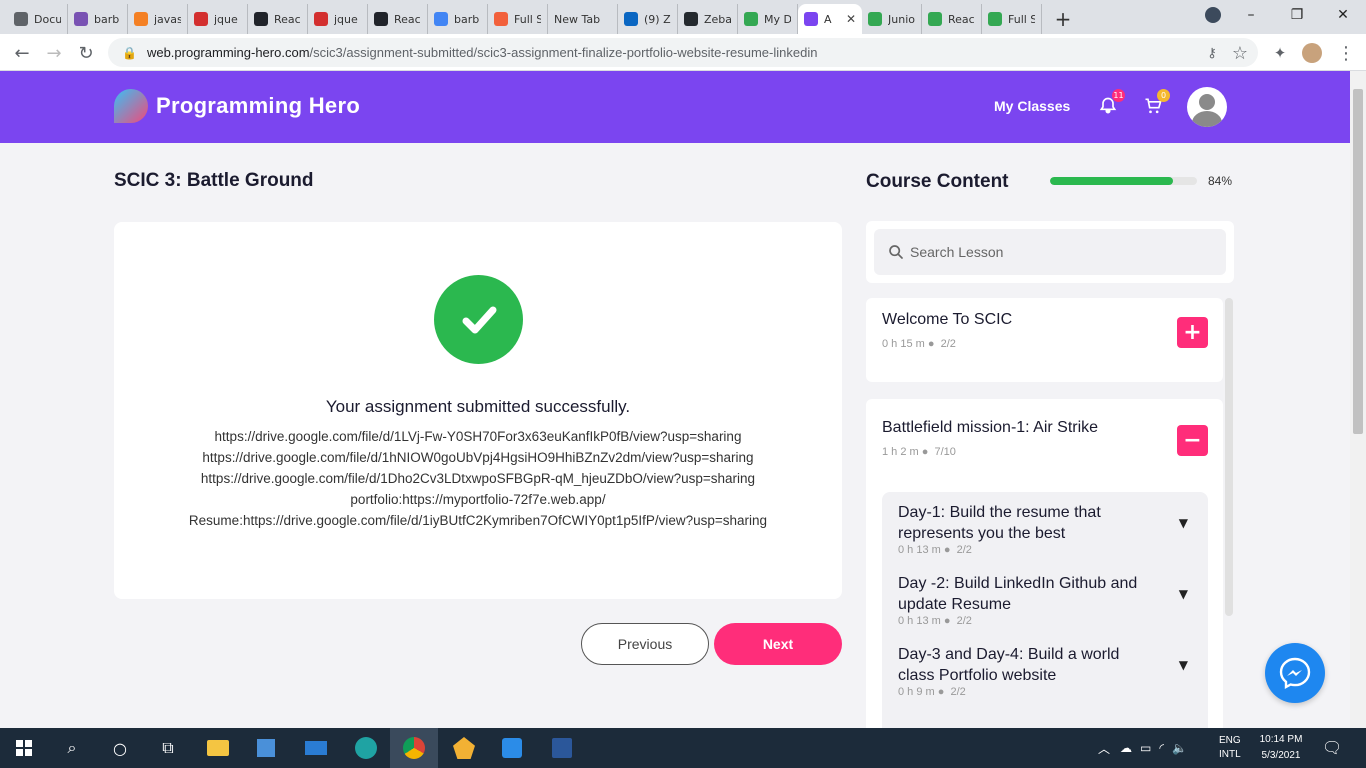 Image resolution: width=1366 pixels, height=768 pixels. Describe the element at coordinates (577, 19) in the screenshot. I see `browser-tab-label: New Tab` at that location.